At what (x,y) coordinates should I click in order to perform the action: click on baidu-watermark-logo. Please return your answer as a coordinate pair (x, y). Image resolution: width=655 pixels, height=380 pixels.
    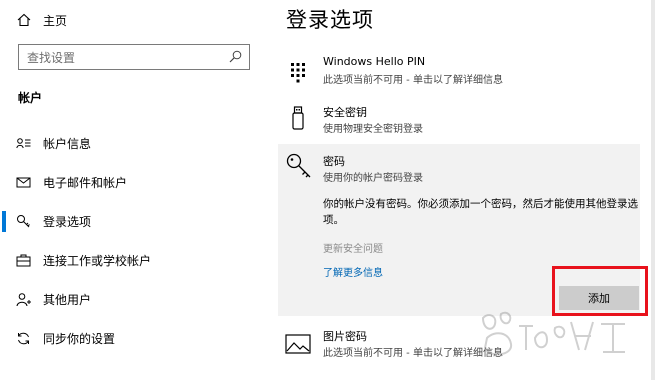
    Looking at the image, I should click on (553, 333).